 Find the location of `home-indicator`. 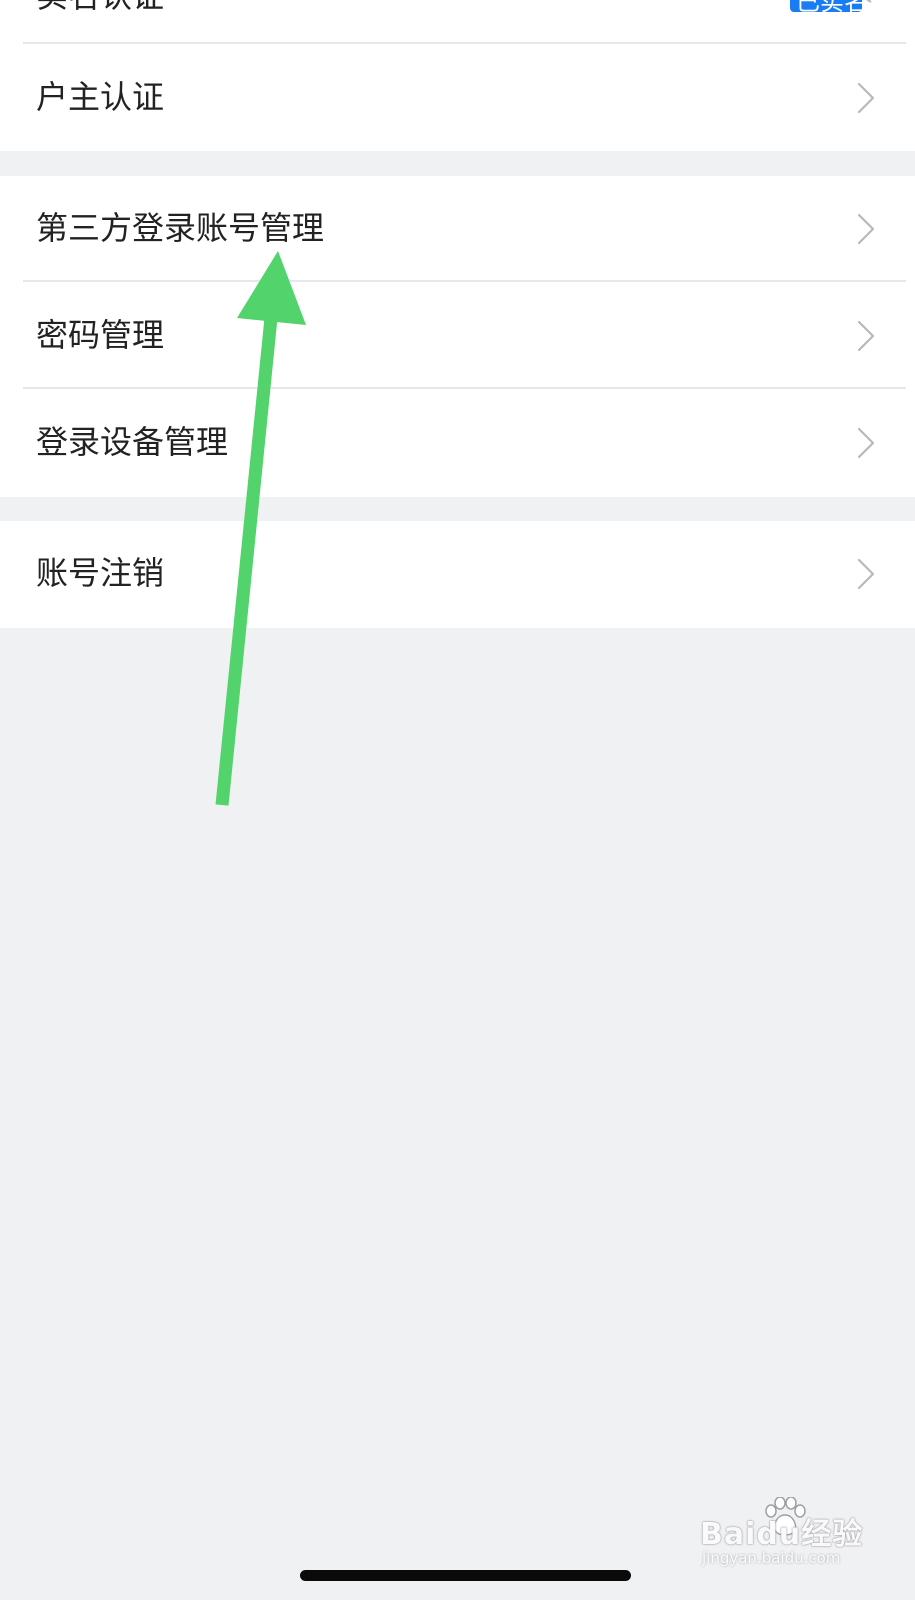

home-indicator is located at coordinates (465, 1575).